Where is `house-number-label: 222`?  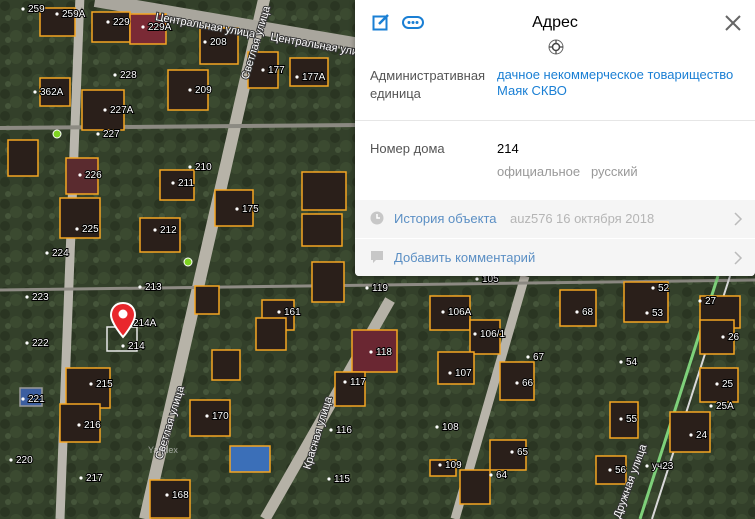
house-number-label: 222 is located at coordinates (40, 343).